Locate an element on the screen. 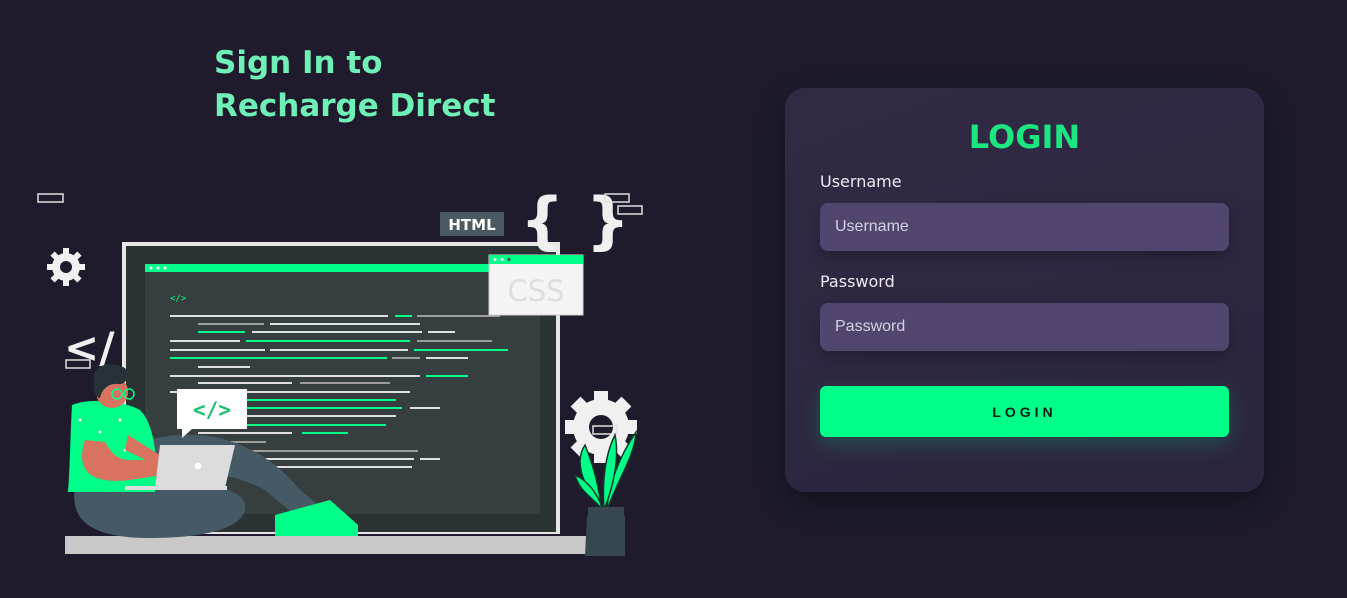  password-label: Password is located at coordinates (857, 281).